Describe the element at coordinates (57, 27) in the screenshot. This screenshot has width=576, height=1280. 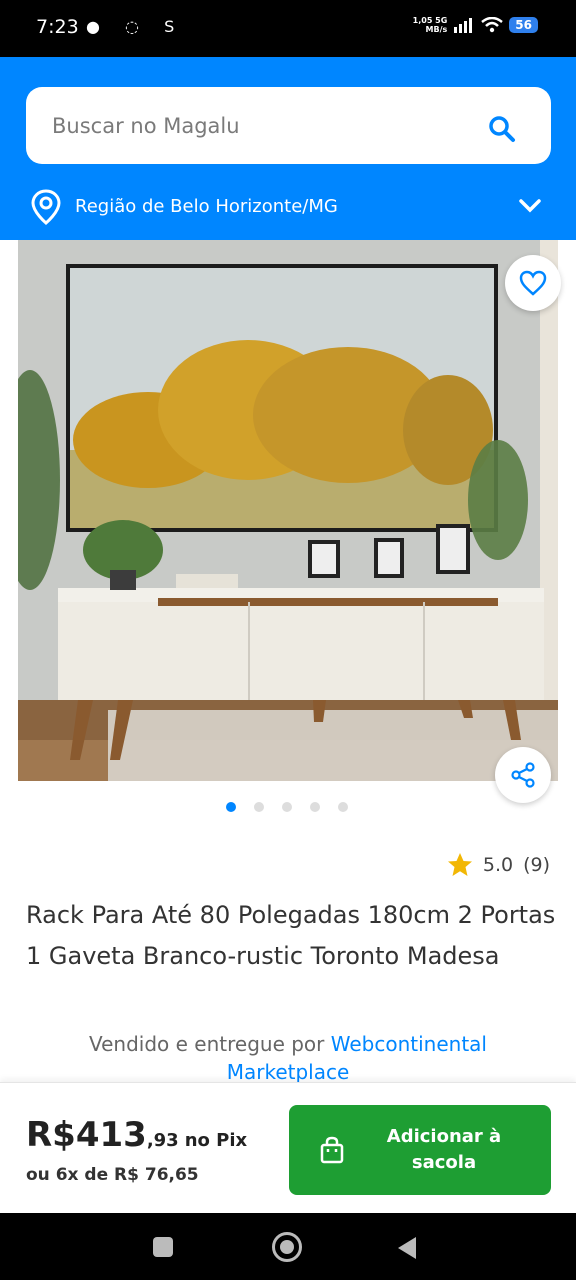
I see `status-time: 7:23` at that location.